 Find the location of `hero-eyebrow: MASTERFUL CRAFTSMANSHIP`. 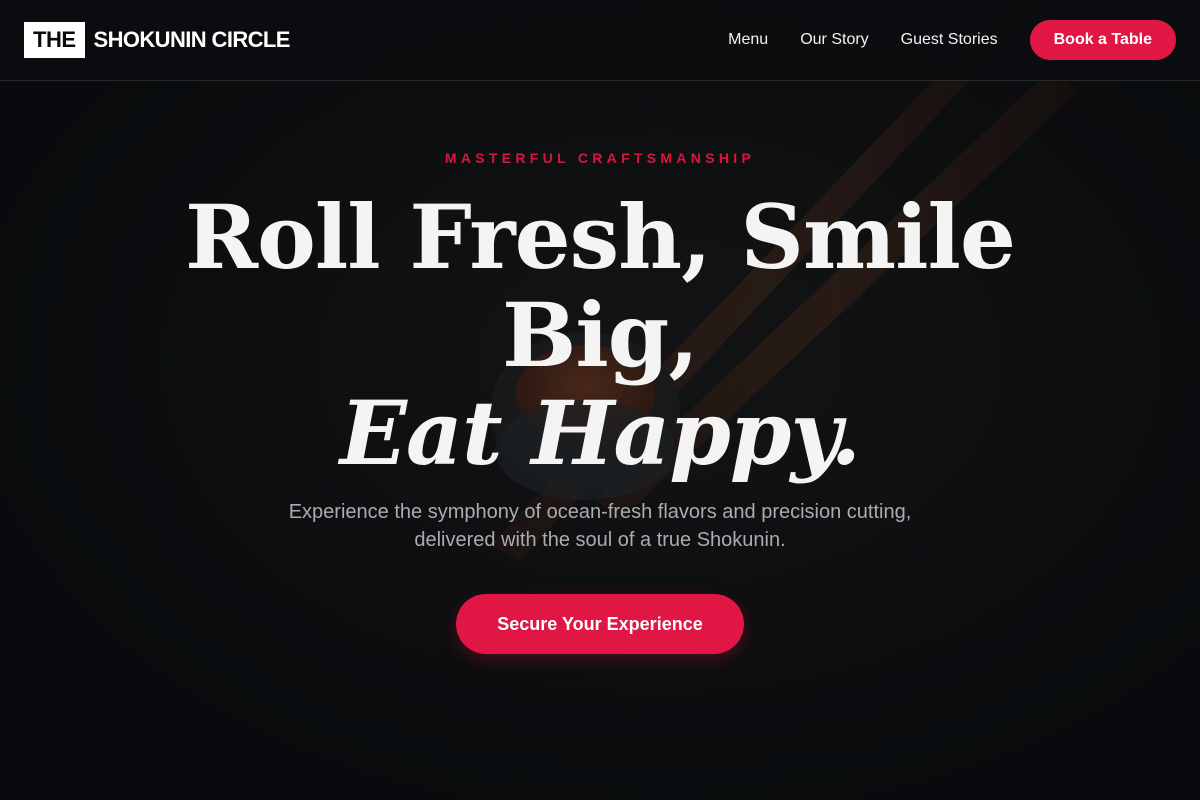

hero-eyebrow: MASTERFUL CRAFTSMANSHIP is located at coordinates (600, 158).